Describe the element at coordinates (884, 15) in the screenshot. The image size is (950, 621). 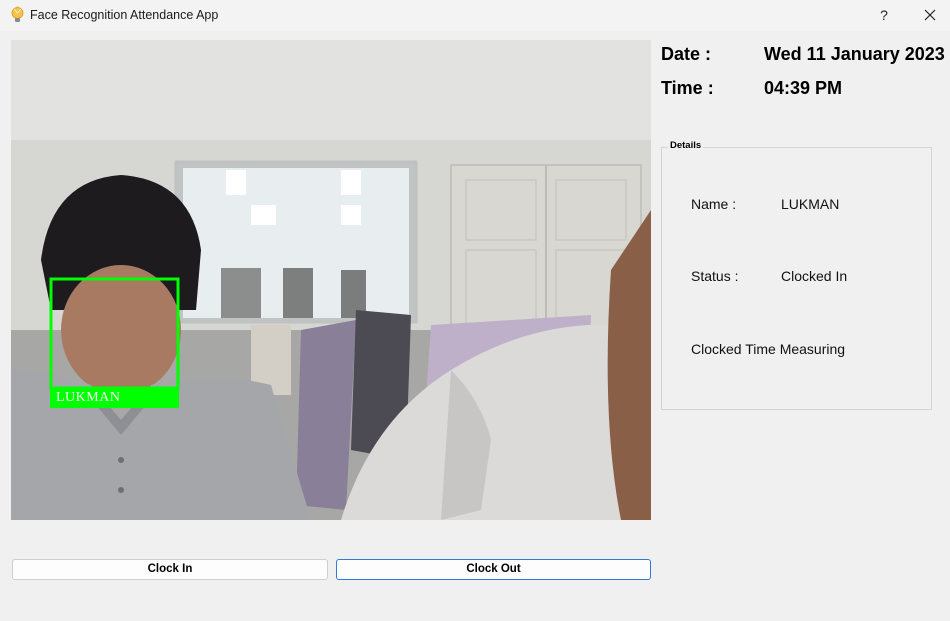
I see `help-button: ?` at that location.